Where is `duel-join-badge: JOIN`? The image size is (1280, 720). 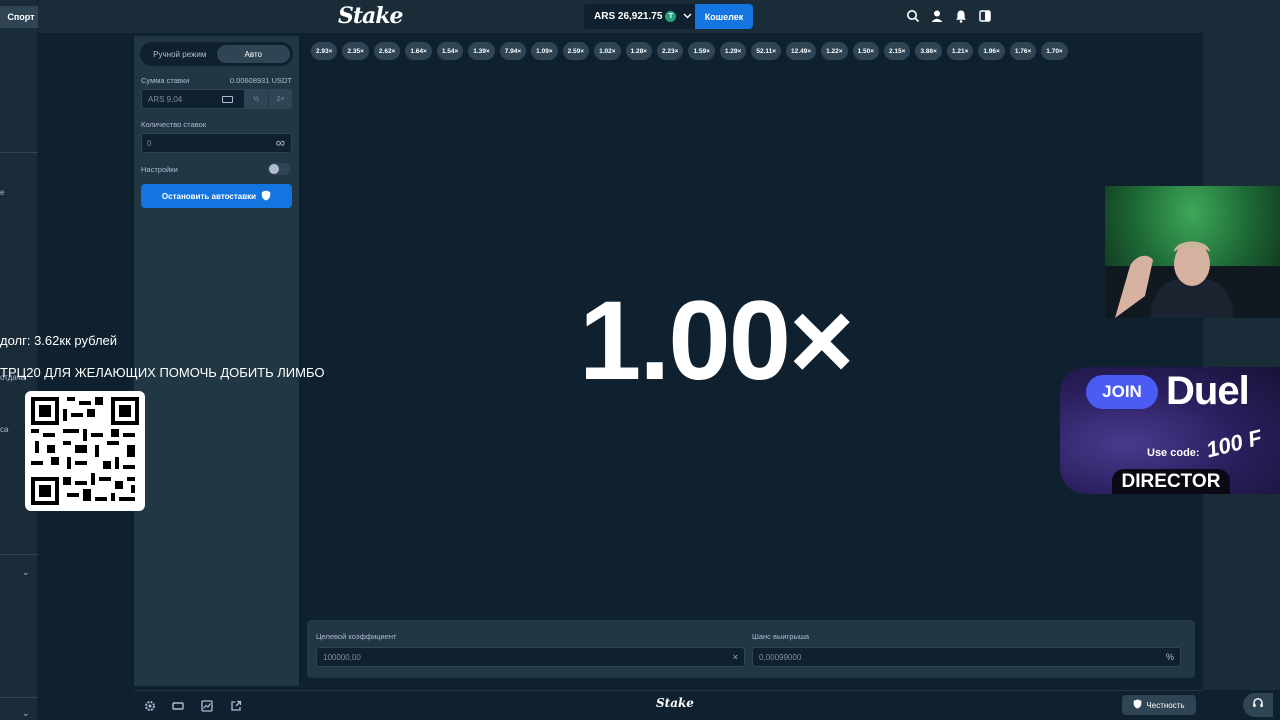
duel-join-badge: JOIN is located at coordinates (1122, 392).